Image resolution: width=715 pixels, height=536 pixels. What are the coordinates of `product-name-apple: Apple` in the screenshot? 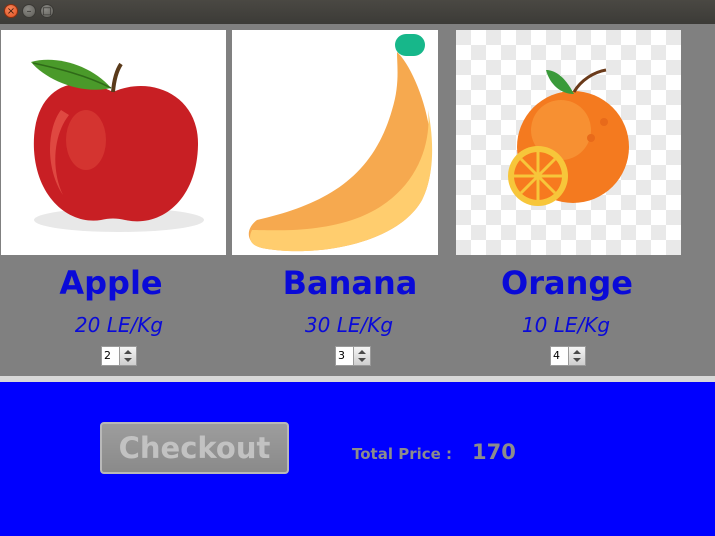 It's located at (111, 283).